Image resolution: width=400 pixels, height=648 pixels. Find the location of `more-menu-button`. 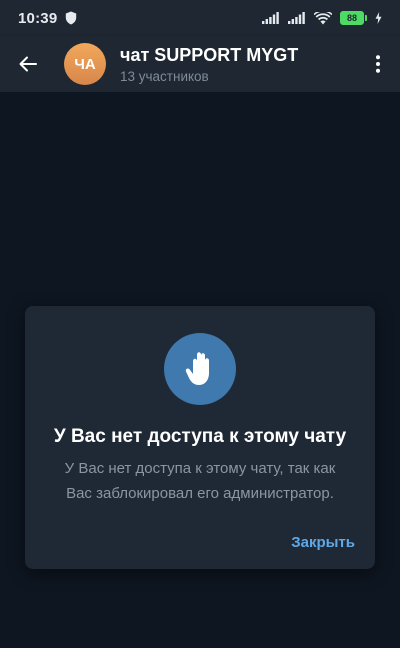

more-menu-button is located at coordinates (378, 64).